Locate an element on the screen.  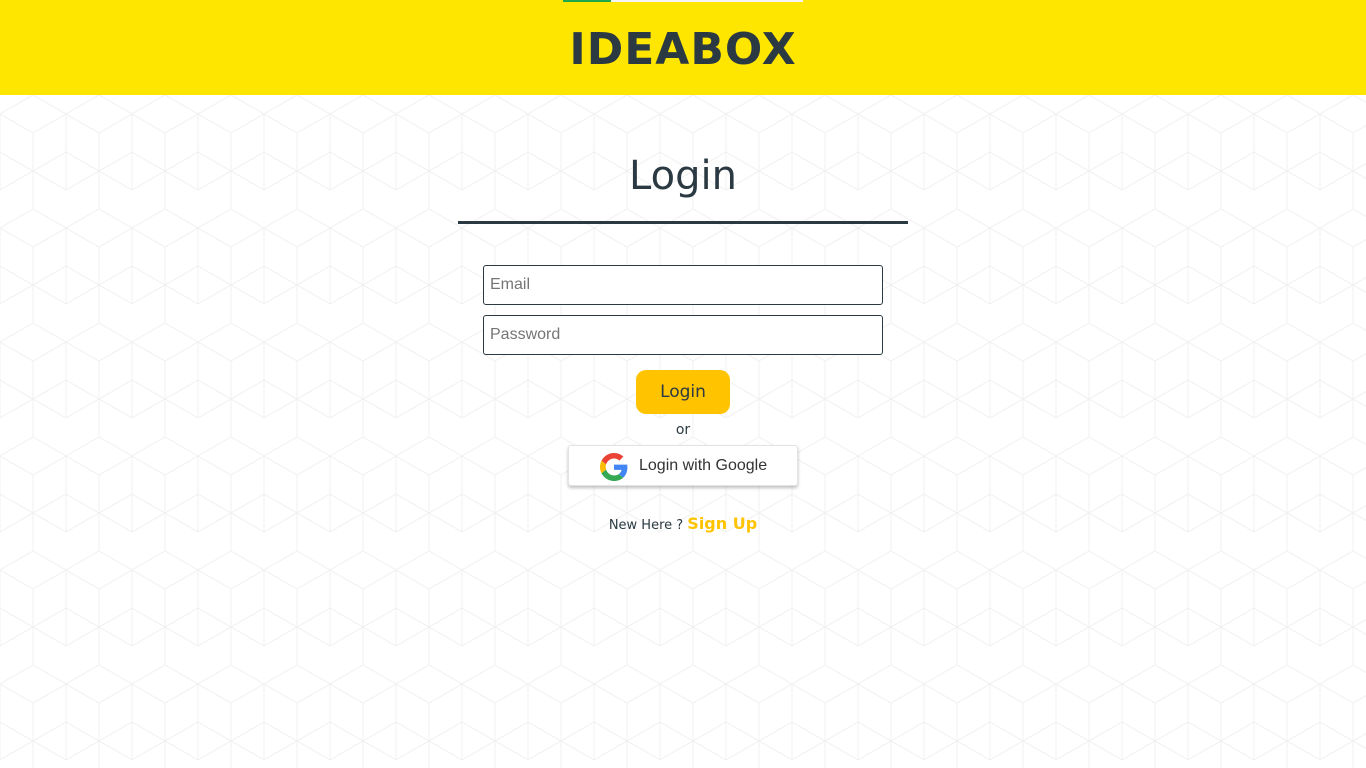
top-header: IDEABOX is located at coordinates (683, 47).